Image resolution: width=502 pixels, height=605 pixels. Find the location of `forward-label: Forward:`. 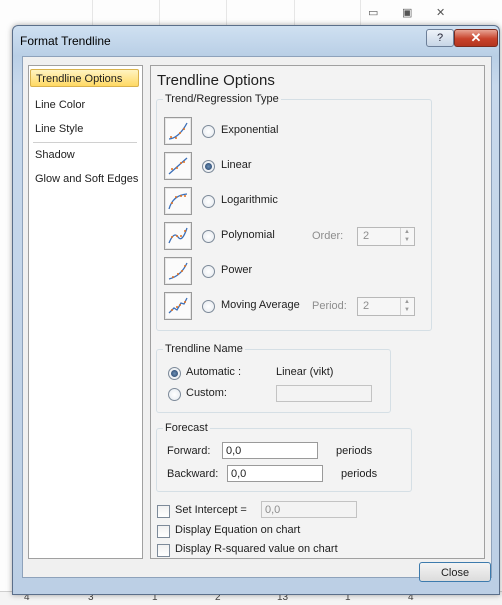

forward-label: Forward: is located at coordinates (189, 451).